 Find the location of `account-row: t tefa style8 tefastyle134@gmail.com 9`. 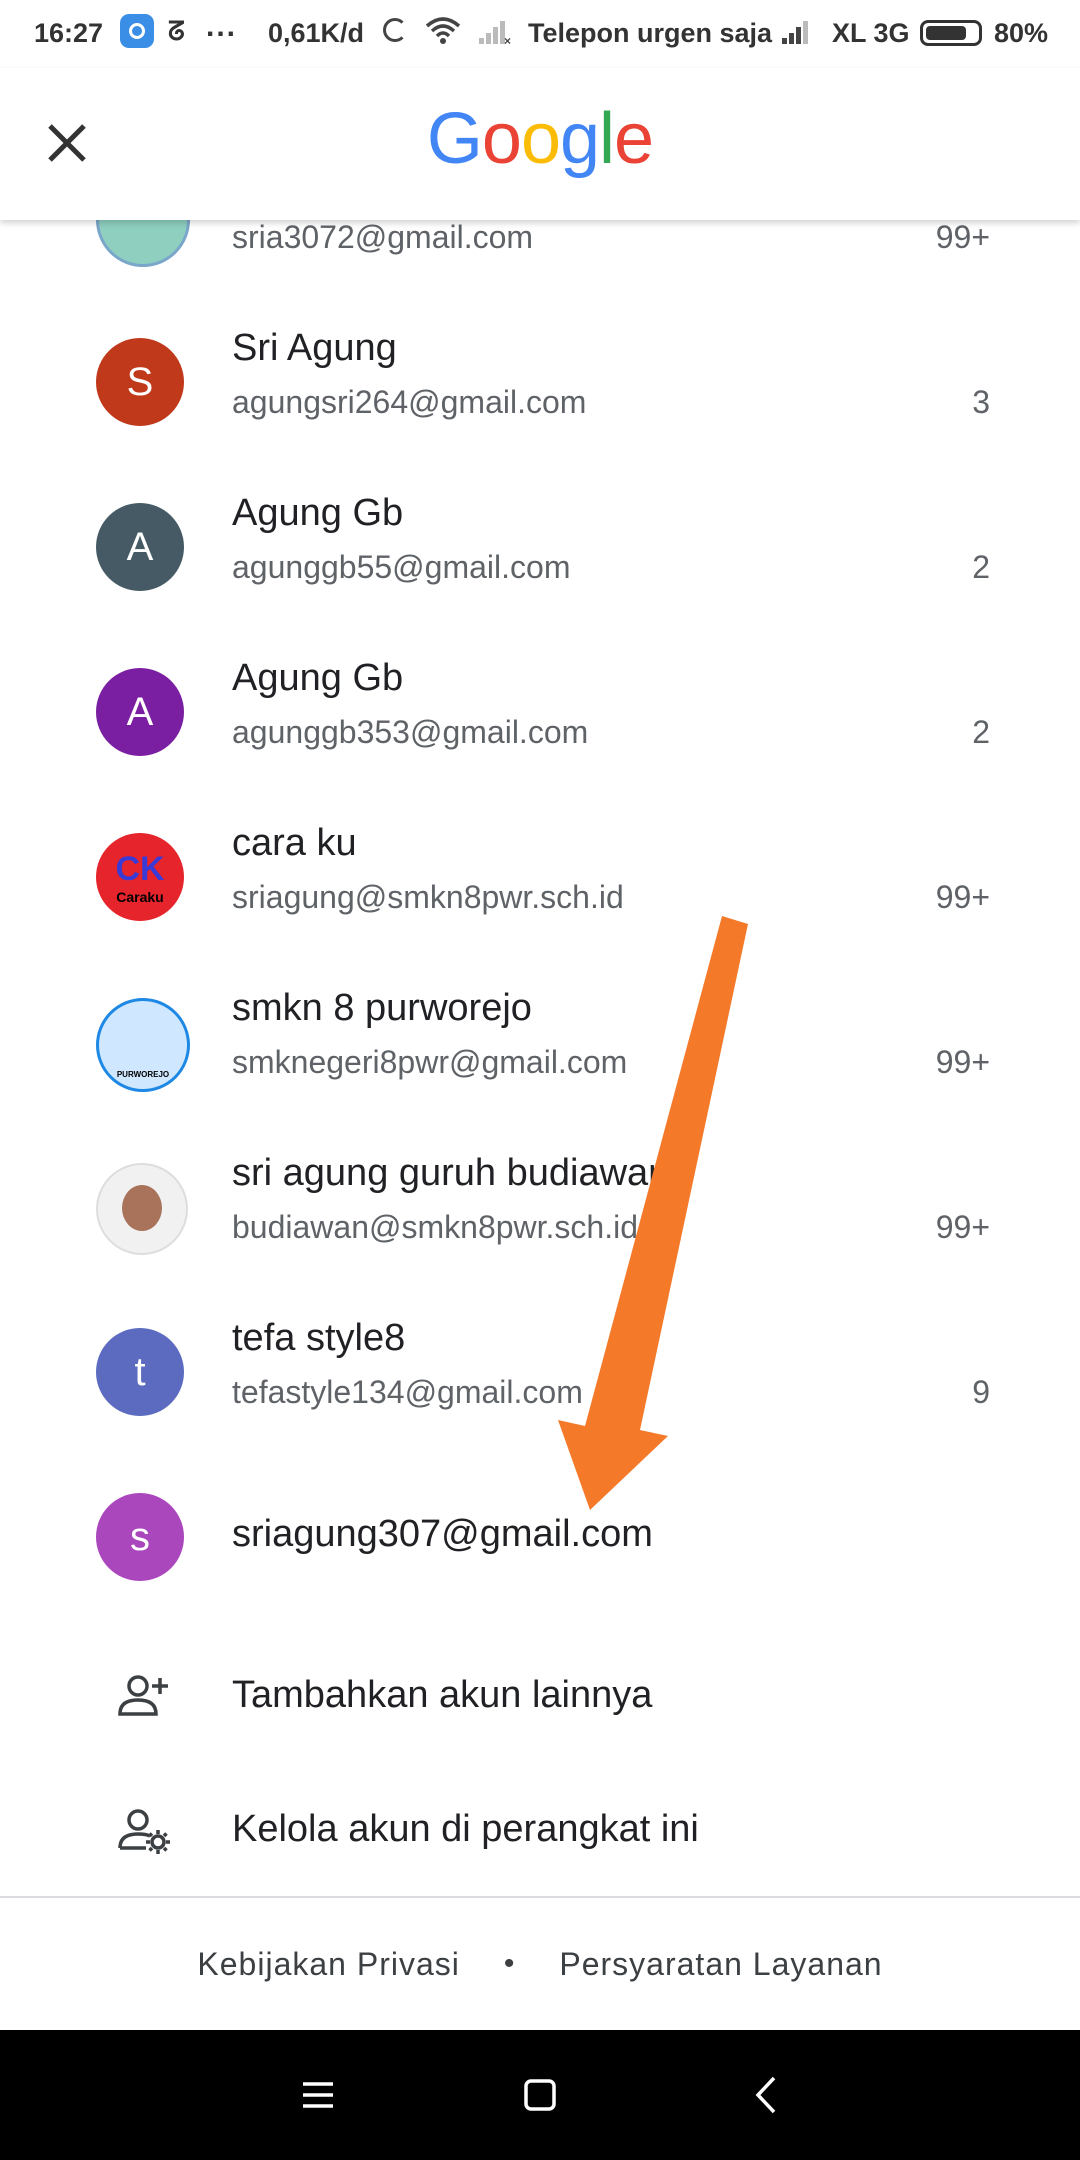

account-row: t tefa style8 tefastyle134@gmail.com 9 is located at coordinates (540, 1372).